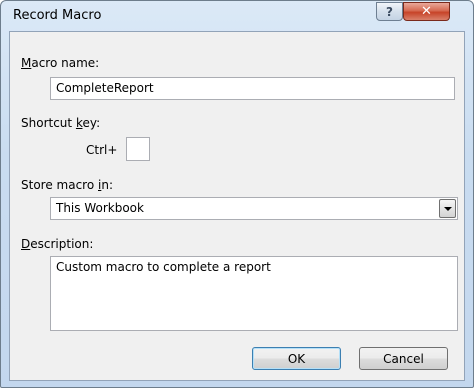 This screenshot has width=474, height=388. I want to click on shortcut-key-input, so click(138, 149).